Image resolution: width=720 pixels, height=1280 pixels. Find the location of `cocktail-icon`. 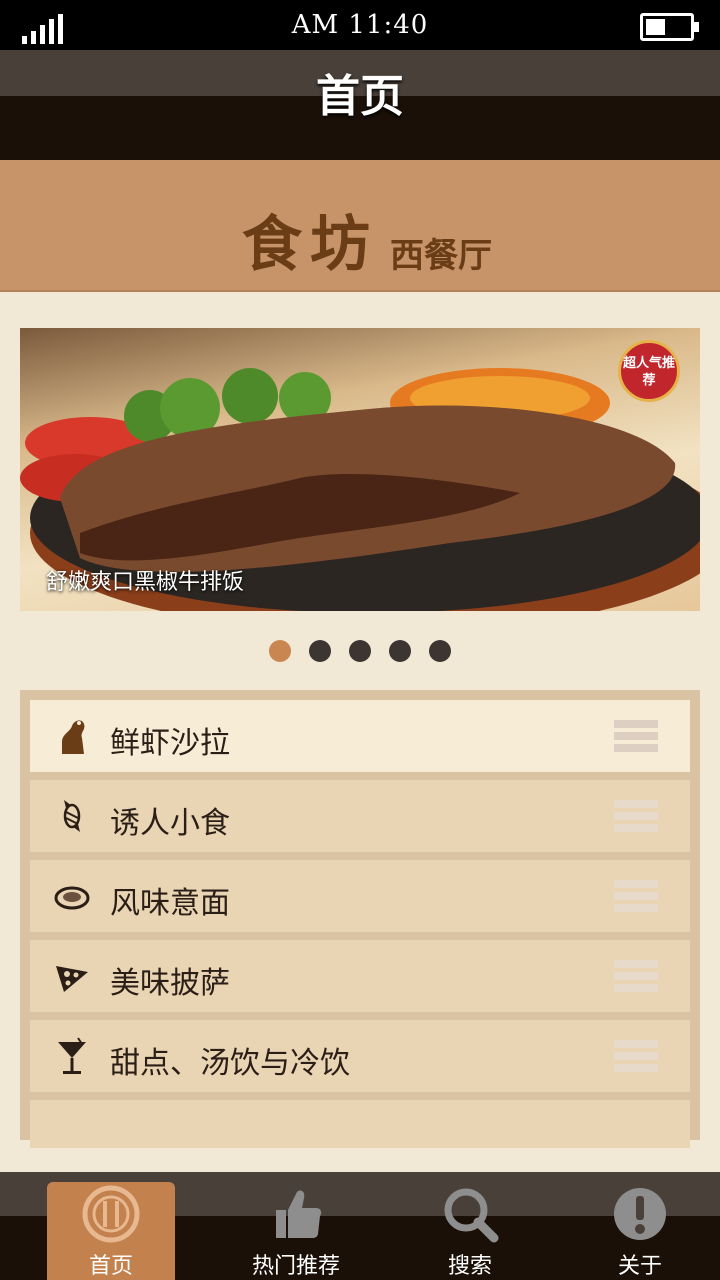

cocktail-icon is located at coordinates (72, 1055).